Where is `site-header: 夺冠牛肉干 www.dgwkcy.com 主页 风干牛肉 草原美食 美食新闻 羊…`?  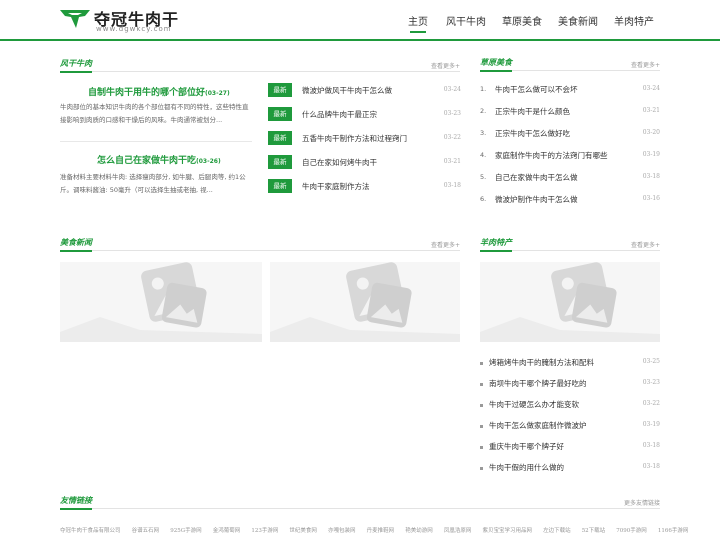
site-header: 夺冠牛肉干 www.dgwkcy.com 主页 风干牛肉 草原美食 美食新闻 羊… is located at coordinates (360, 20).